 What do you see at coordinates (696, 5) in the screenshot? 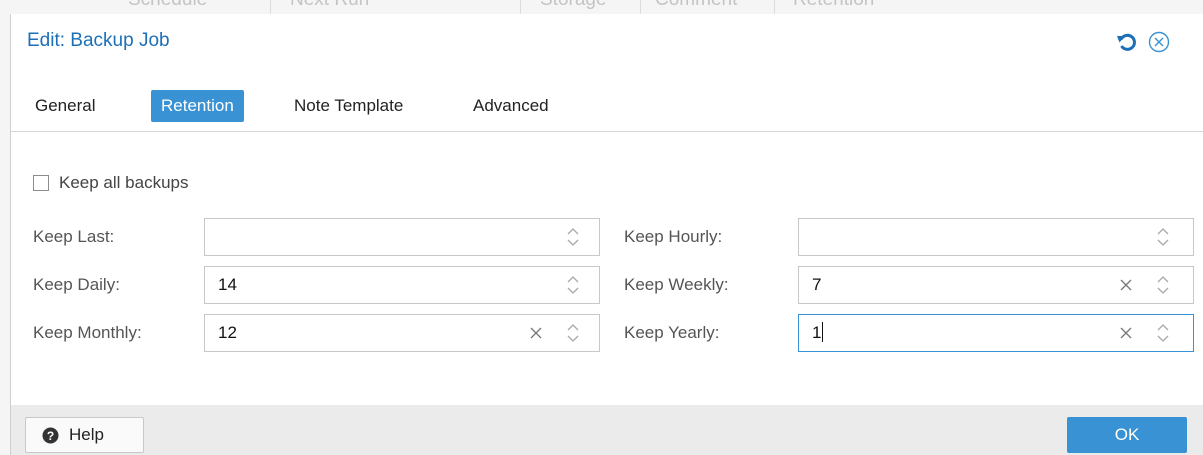
I see `background-column-header: Comment` at bounding box center [696, 5].